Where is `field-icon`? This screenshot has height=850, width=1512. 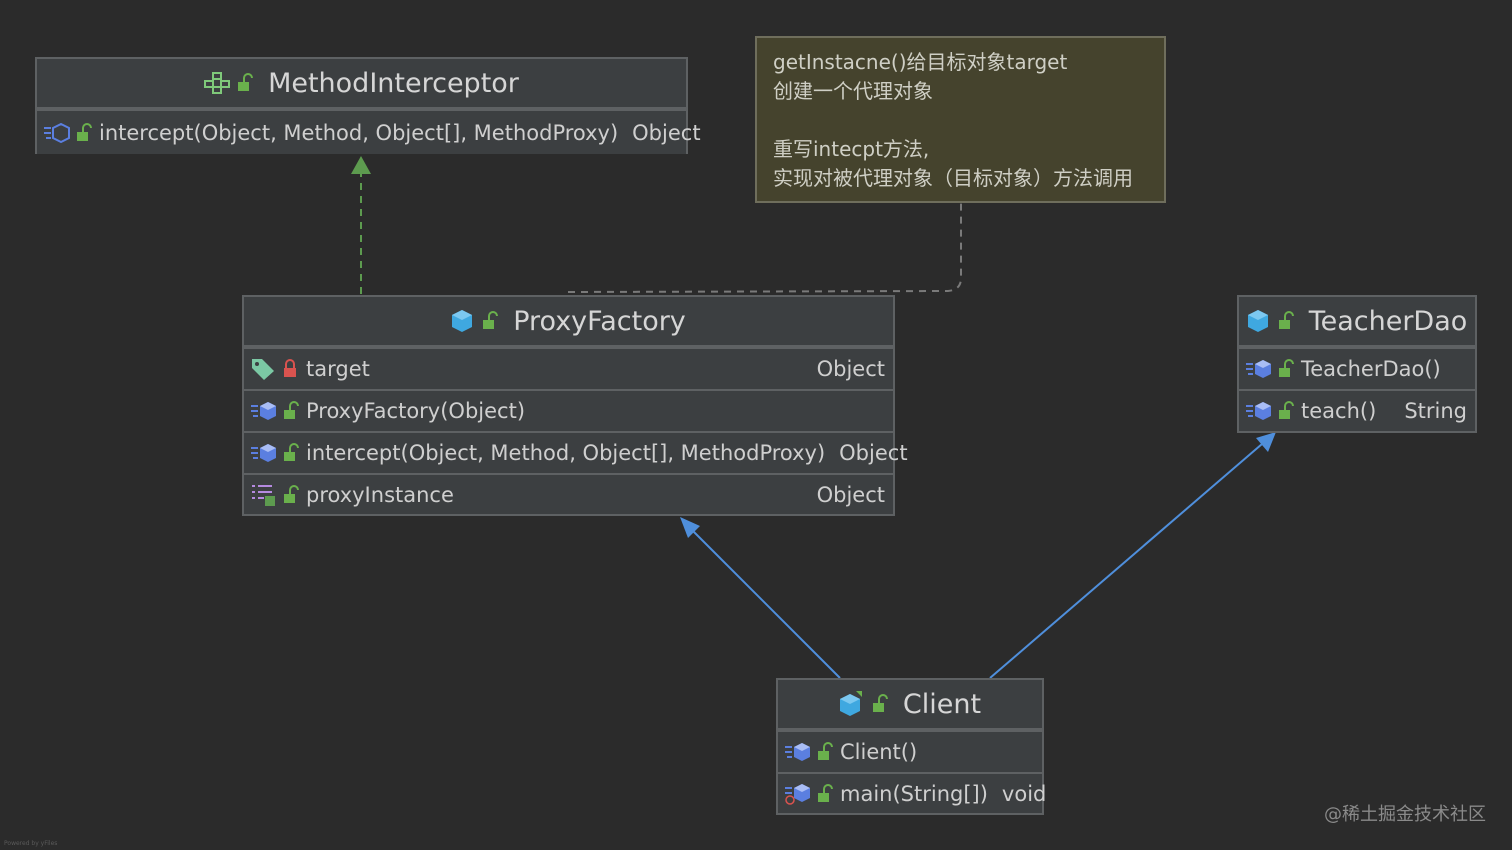 field-icon is located at coordinates (263, 369).